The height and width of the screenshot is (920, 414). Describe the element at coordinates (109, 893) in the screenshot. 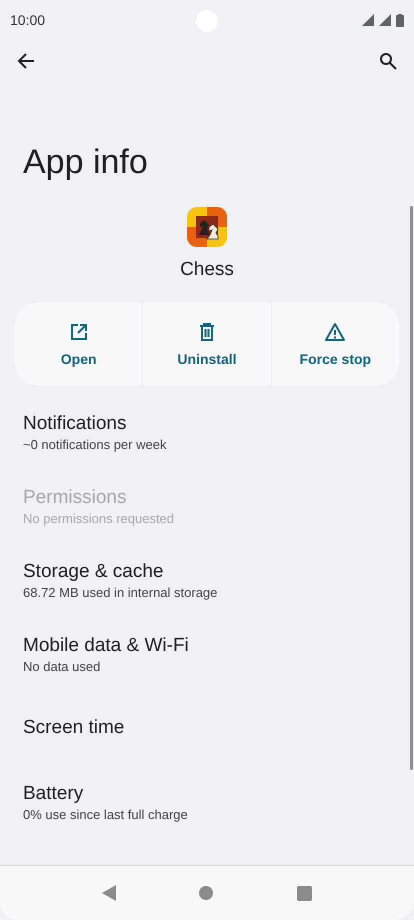

I see `back-nav-icon` at that location.